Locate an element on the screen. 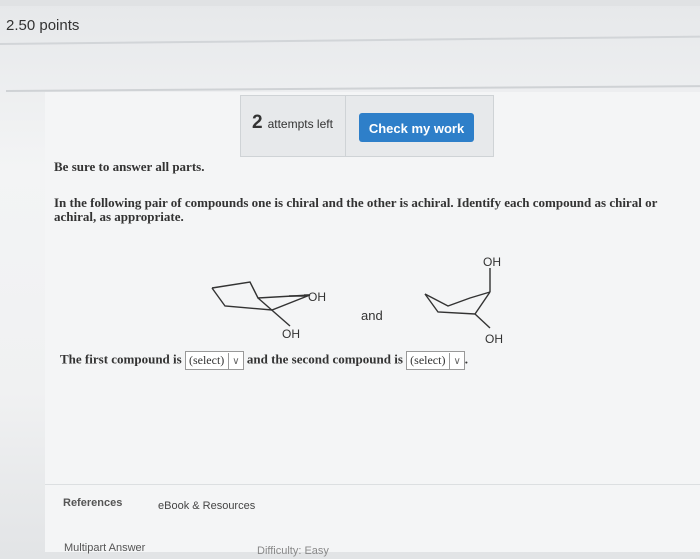 Image resolution: width=700 pixels, height=559 pixels. answer-part2: and the second compound is is located at coordinates (324, 359).